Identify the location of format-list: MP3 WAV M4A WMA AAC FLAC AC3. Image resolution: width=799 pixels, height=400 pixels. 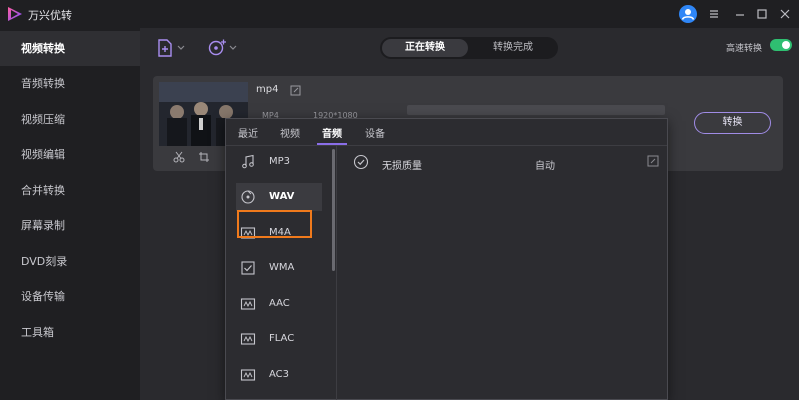
(280, 273).